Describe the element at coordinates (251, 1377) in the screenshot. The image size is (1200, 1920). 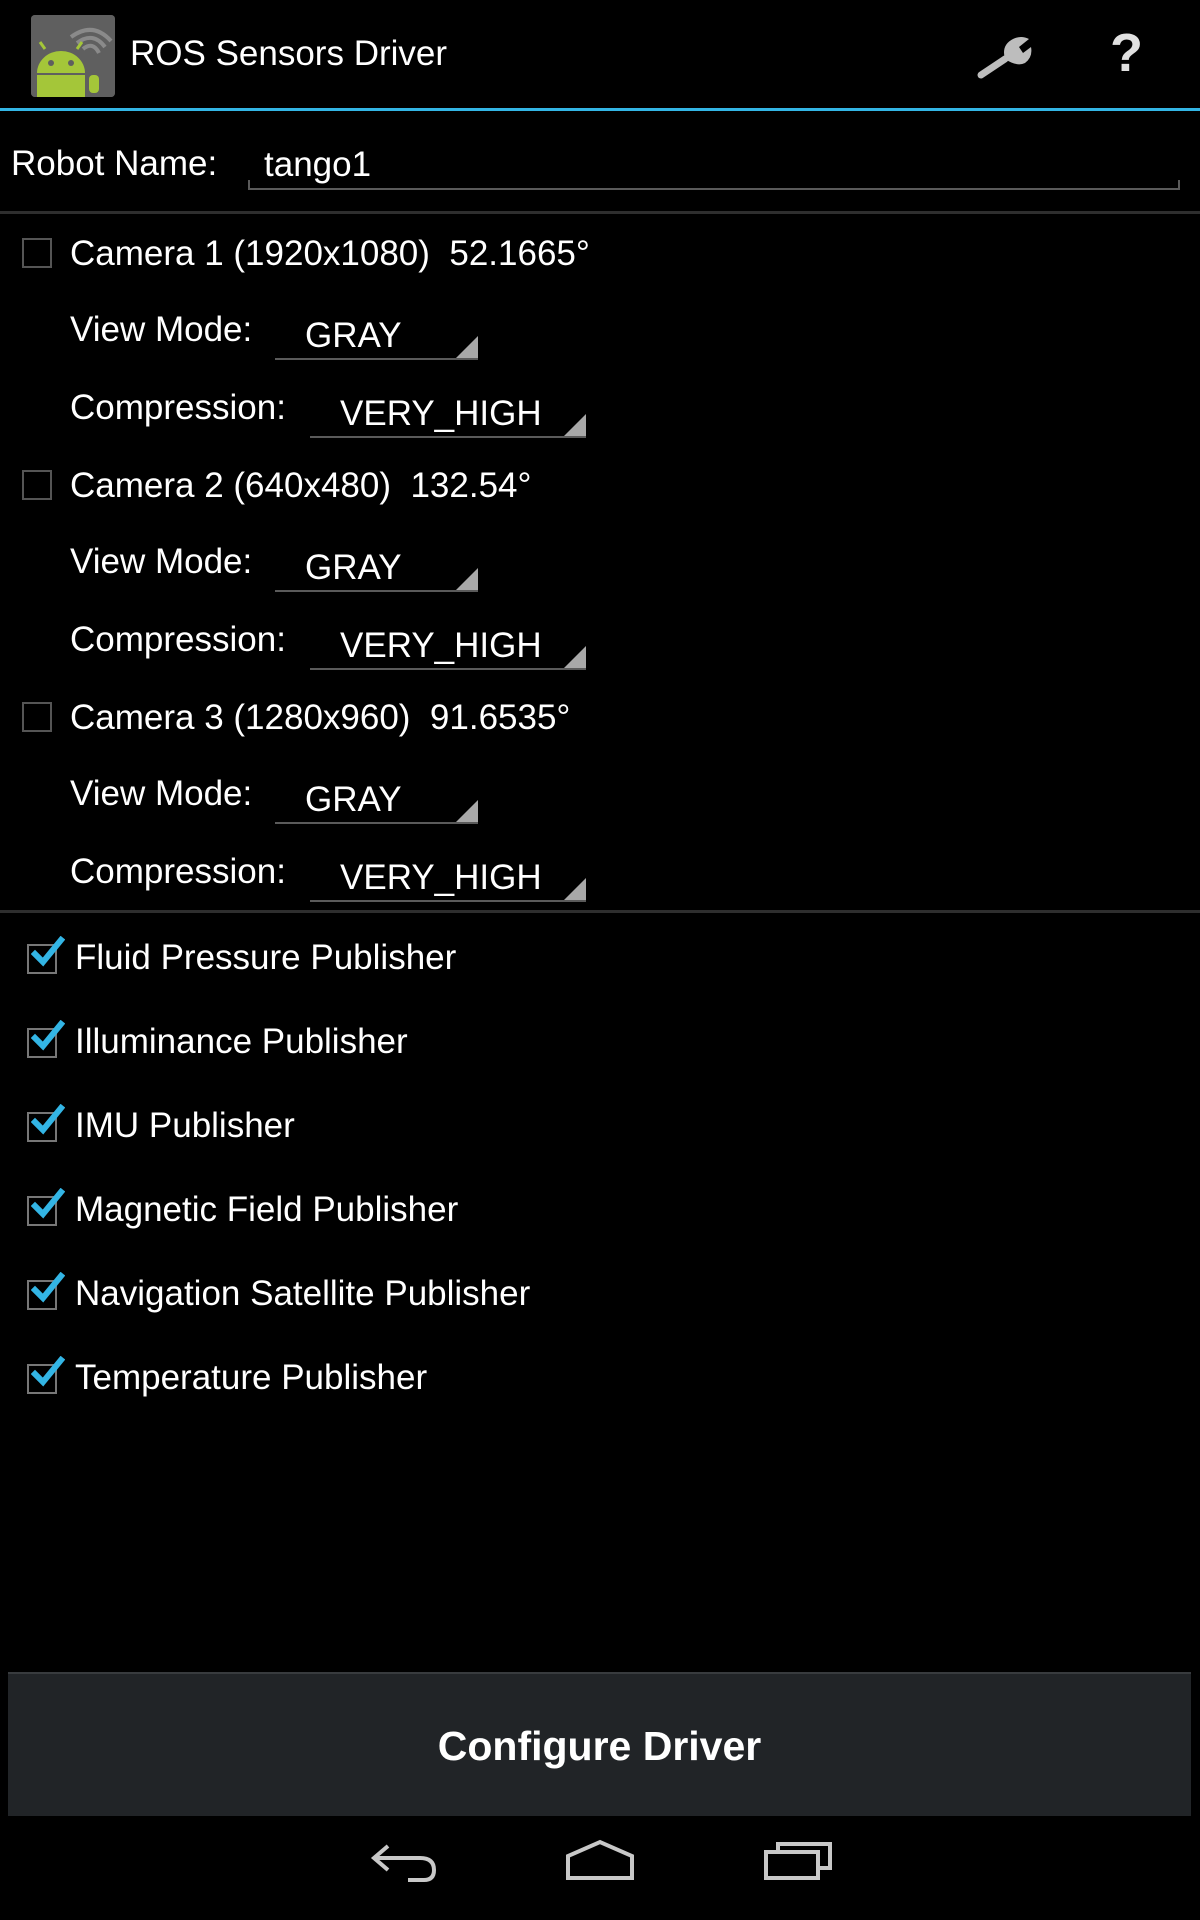
I see `temperature-label: Temperature Publisher` at that location.